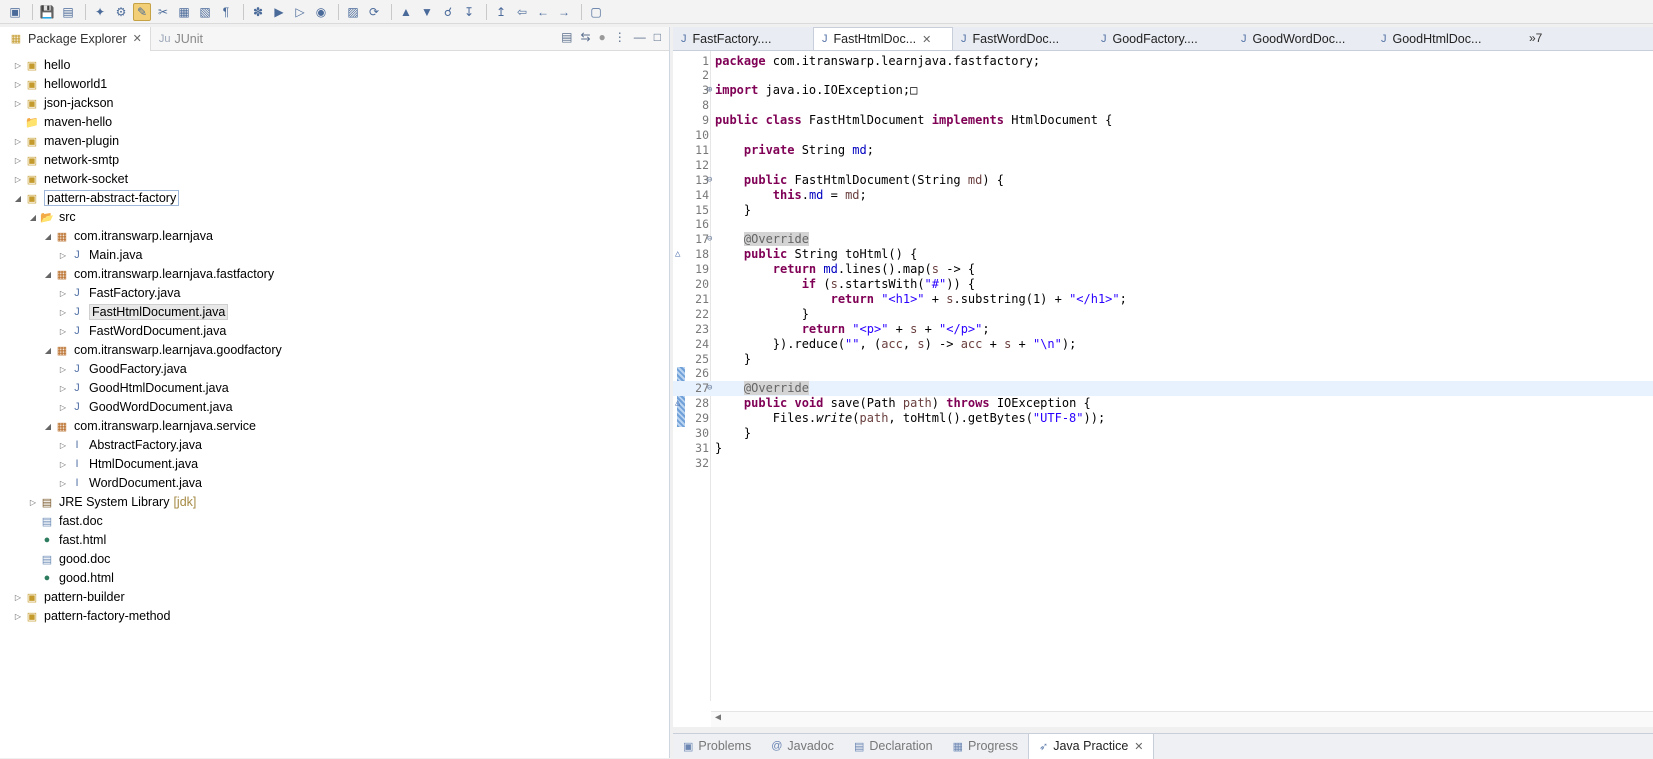  What do you see at coordinates (1163, 328) in the screenshot?
I see `code-line: 23 return "<p>" + s + "</p>";` at bounding box center [1163, 328].